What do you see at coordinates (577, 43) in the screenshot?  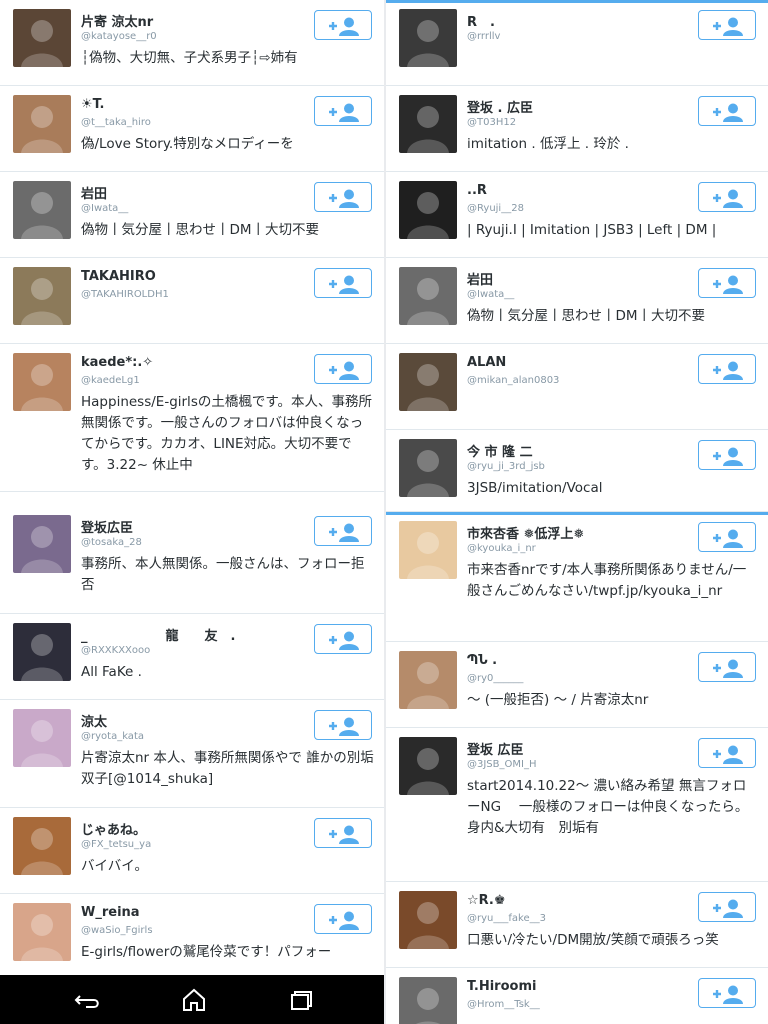 I see `user-row: R . @rrrllv` at bounding box center [577, 43].